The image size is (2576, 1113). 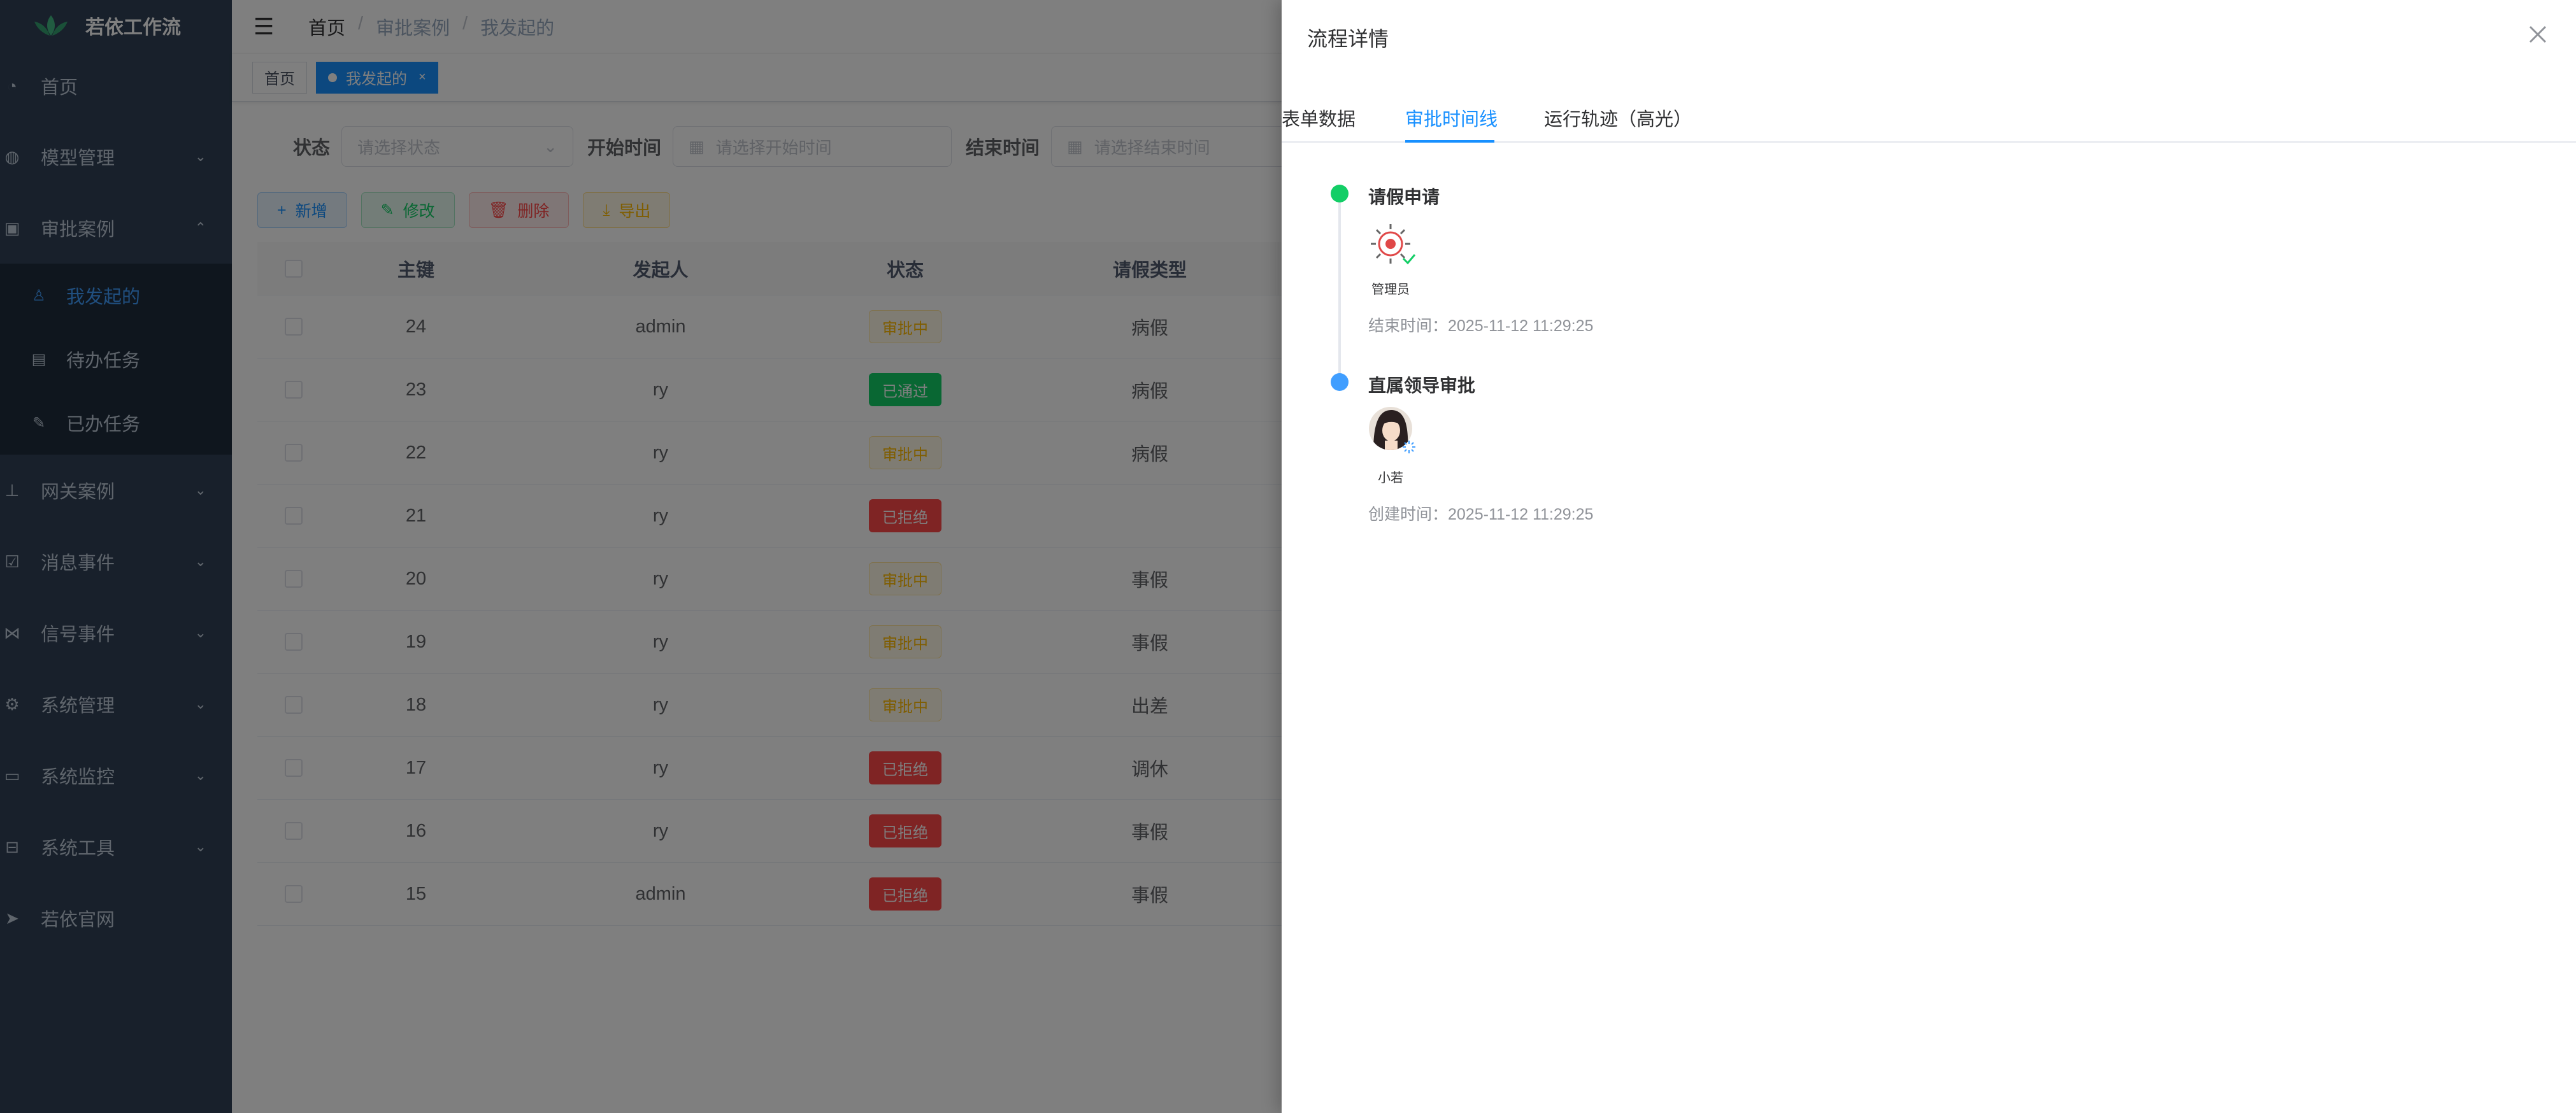 I want to click on timeline-user-name: 小若, so click(x=1391, y=478).